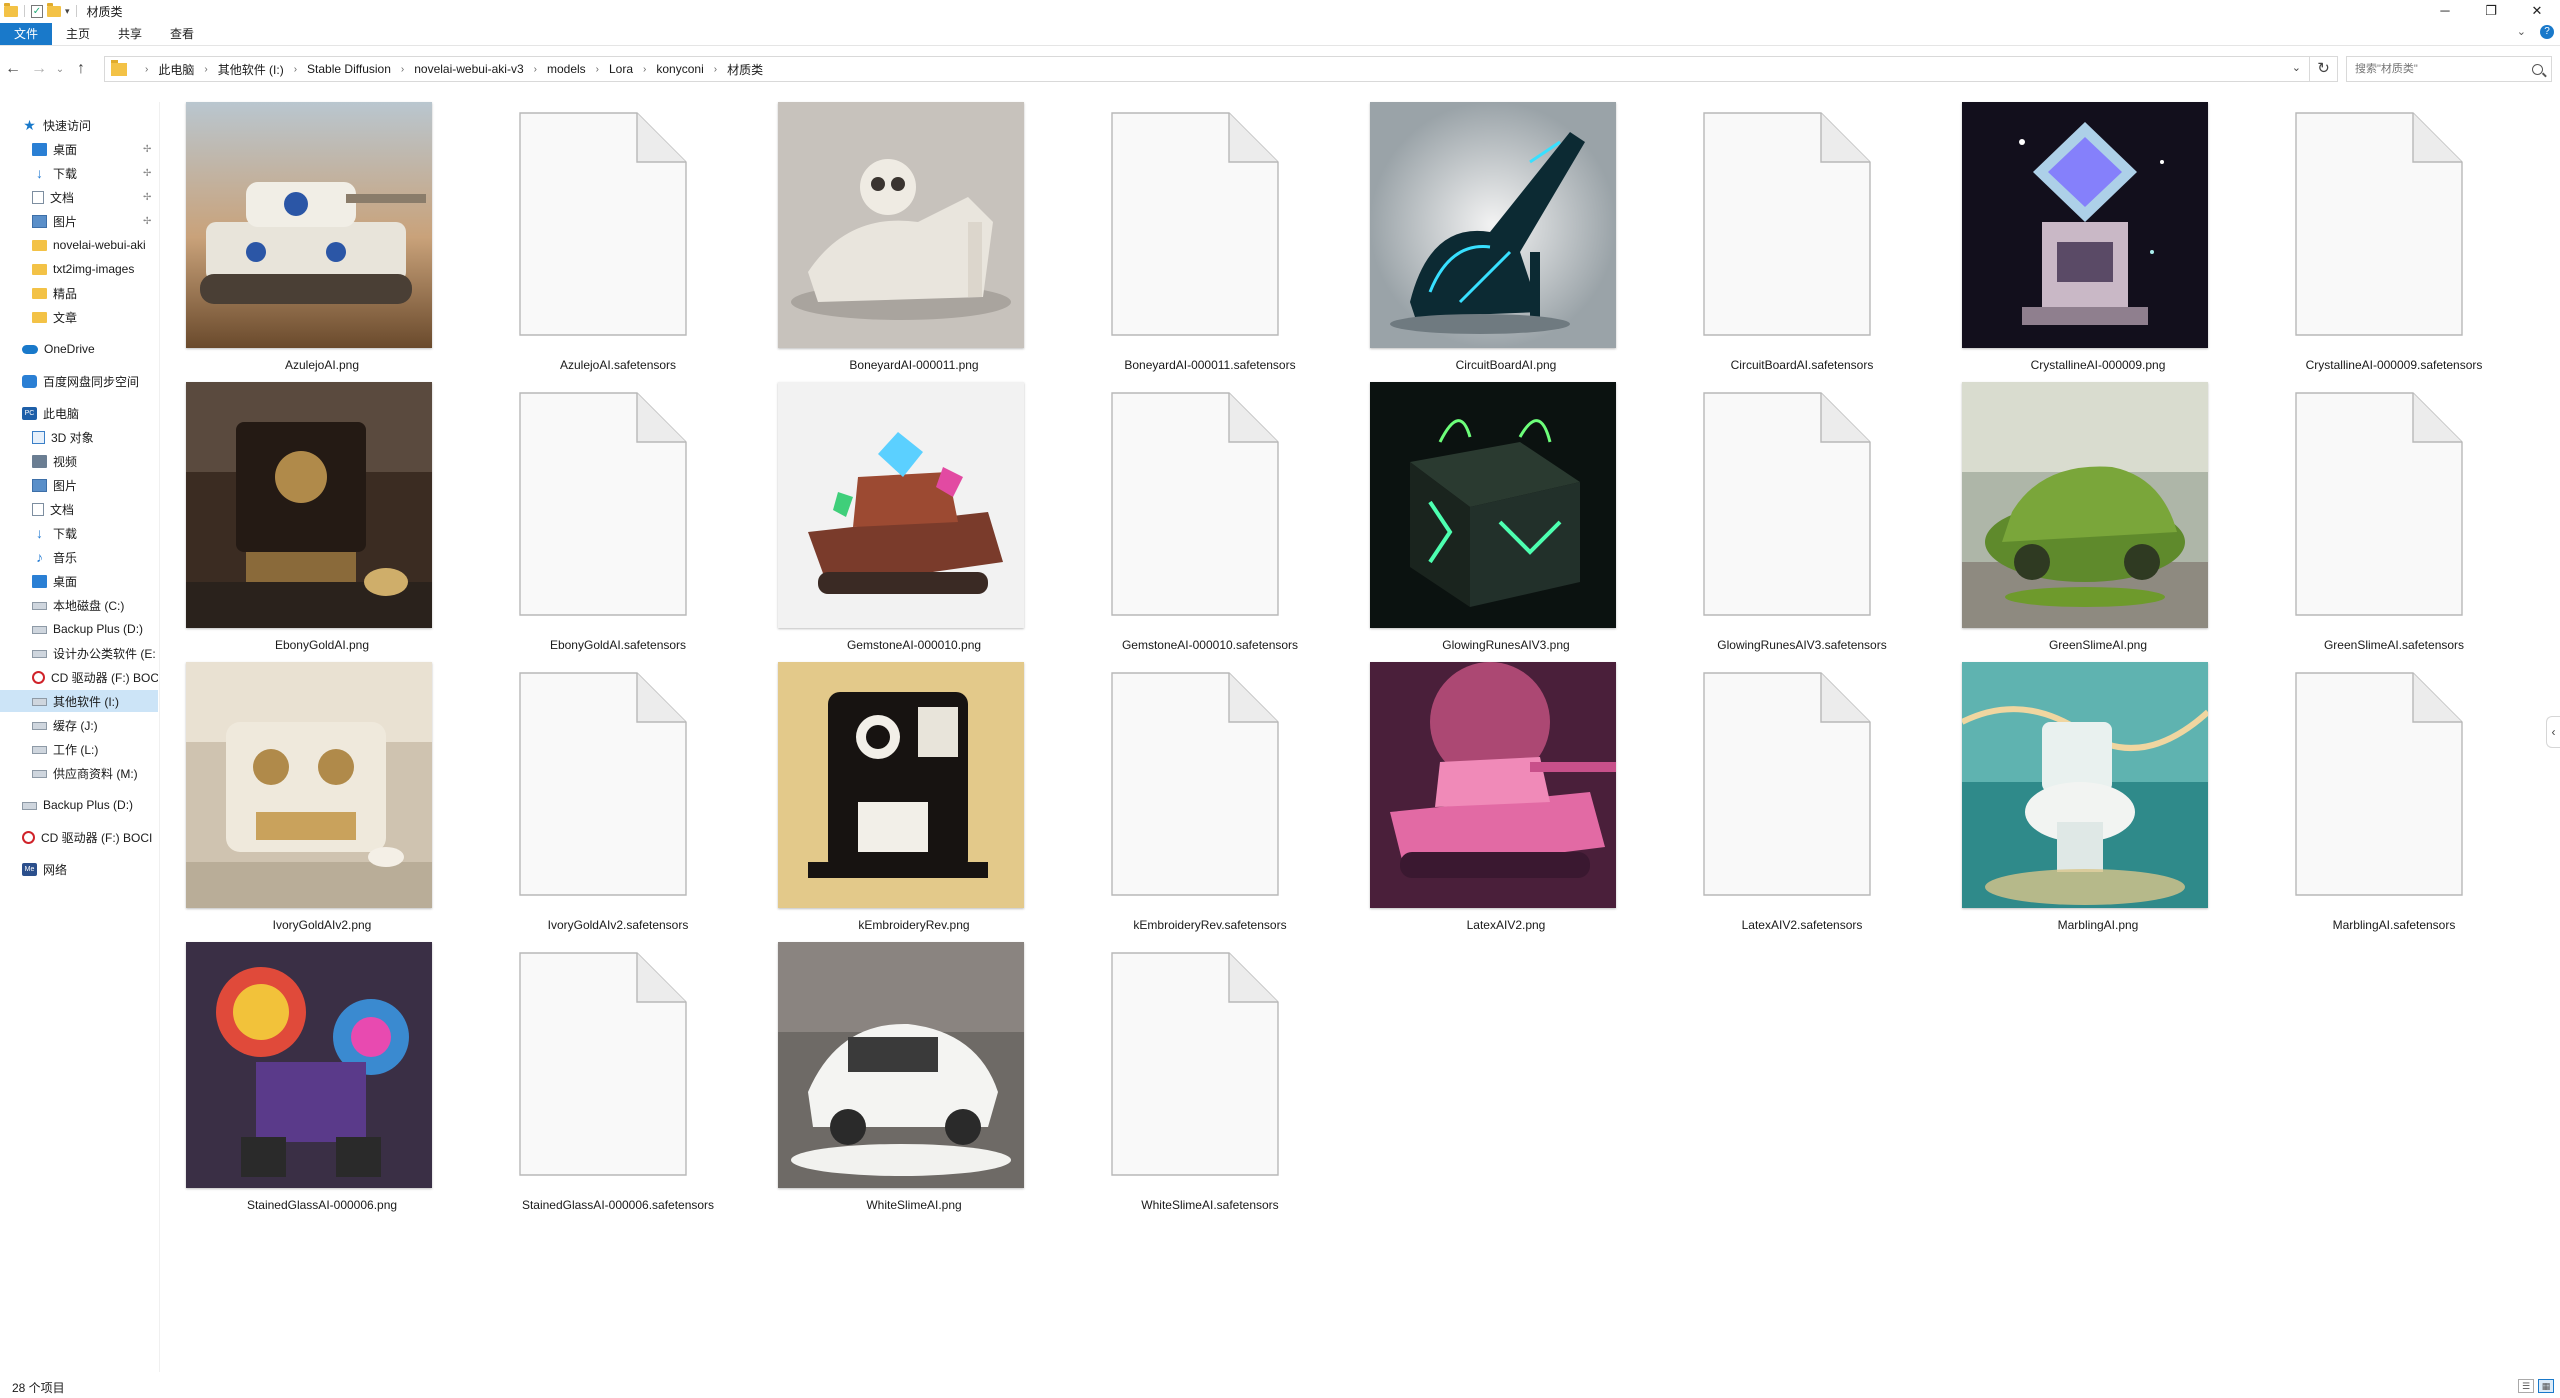 This screenshot has height=1398, width=2560. What do you see at coordinates (745, 69) in the screenshot?
I see `breadcrumb-current-folder: 材质类` at bounding box center [745, 69].